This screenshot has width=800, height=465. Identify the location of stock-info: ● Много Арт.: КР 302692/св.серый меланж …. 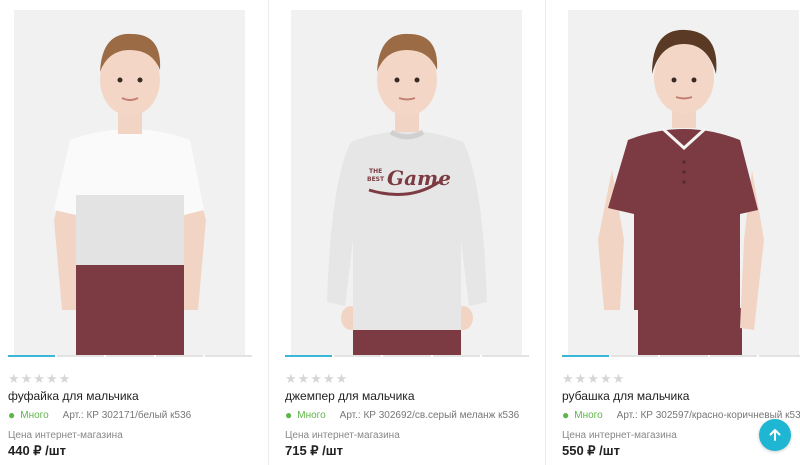
(402, 415).